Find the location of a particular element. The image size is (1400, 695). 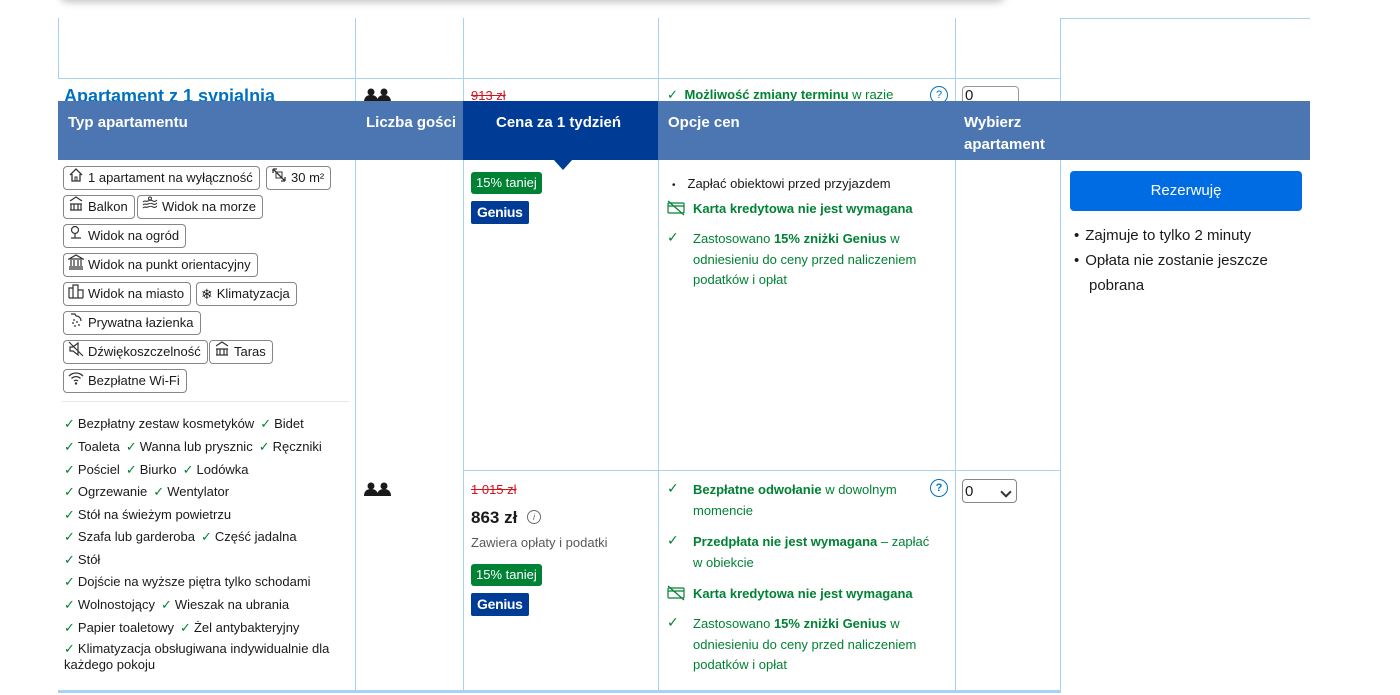

bath-icon is located at coordinates (76, 323).